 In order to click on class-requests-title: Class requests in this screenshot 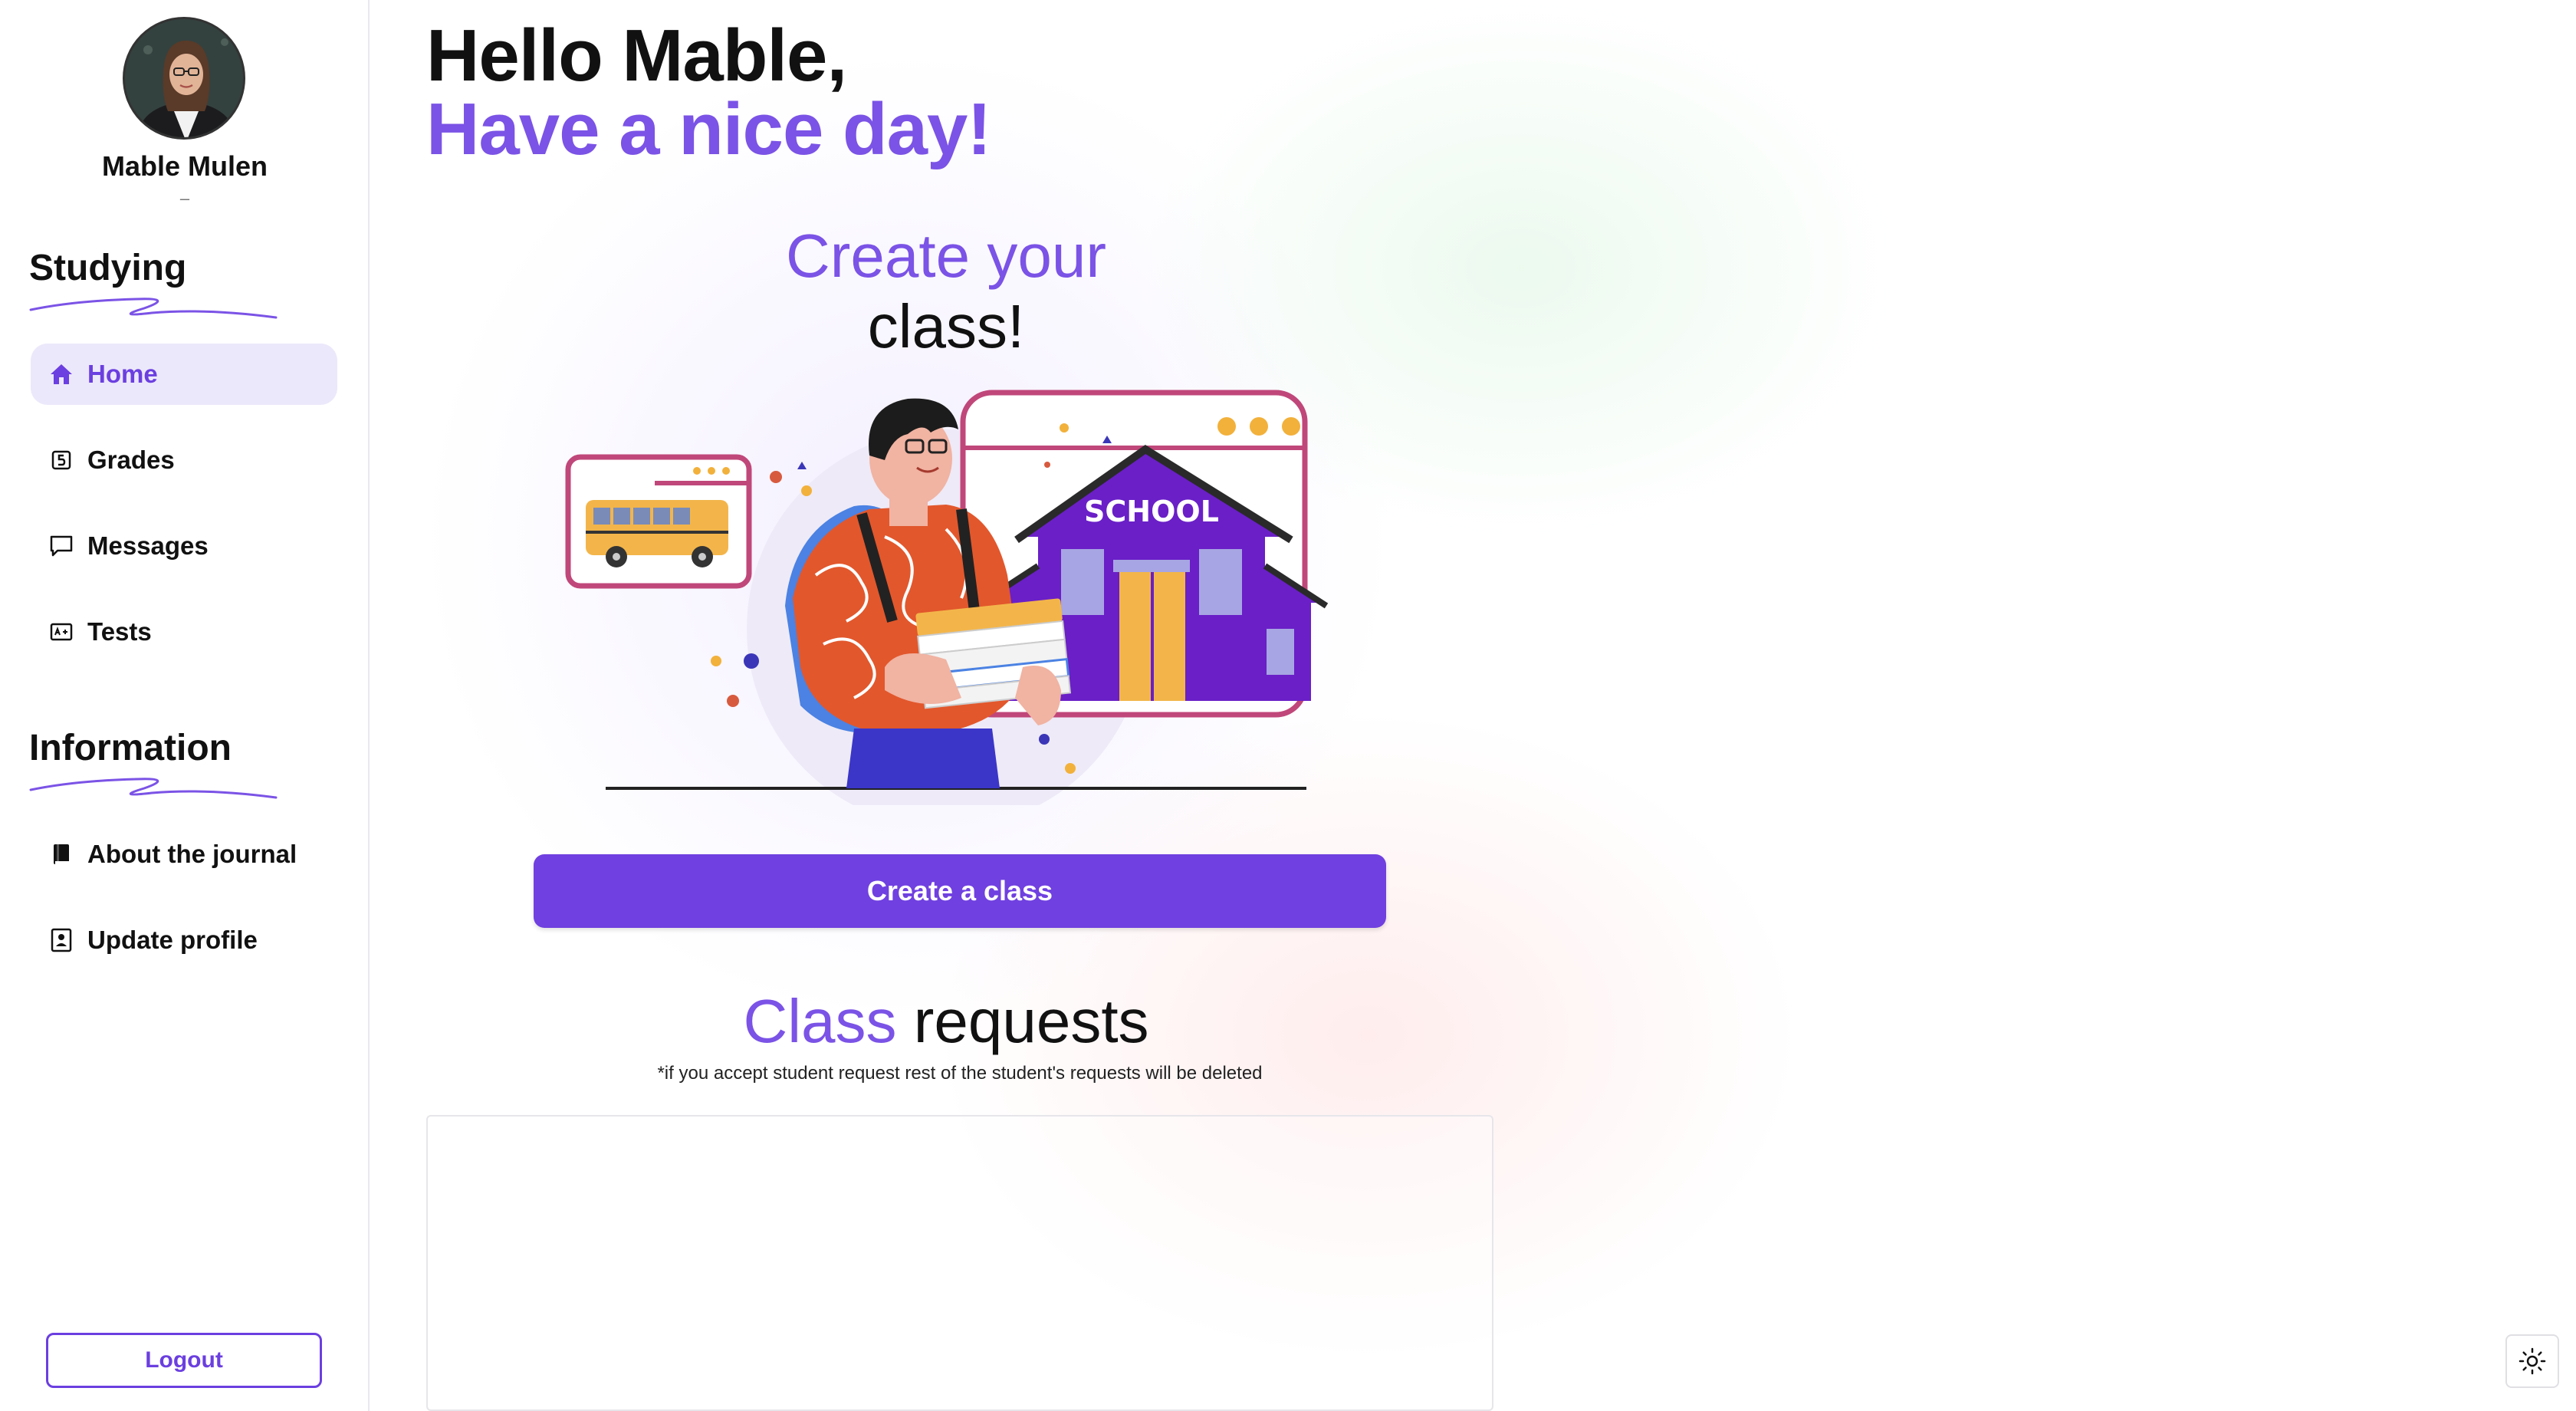, I will do `click(946, 1022)`.